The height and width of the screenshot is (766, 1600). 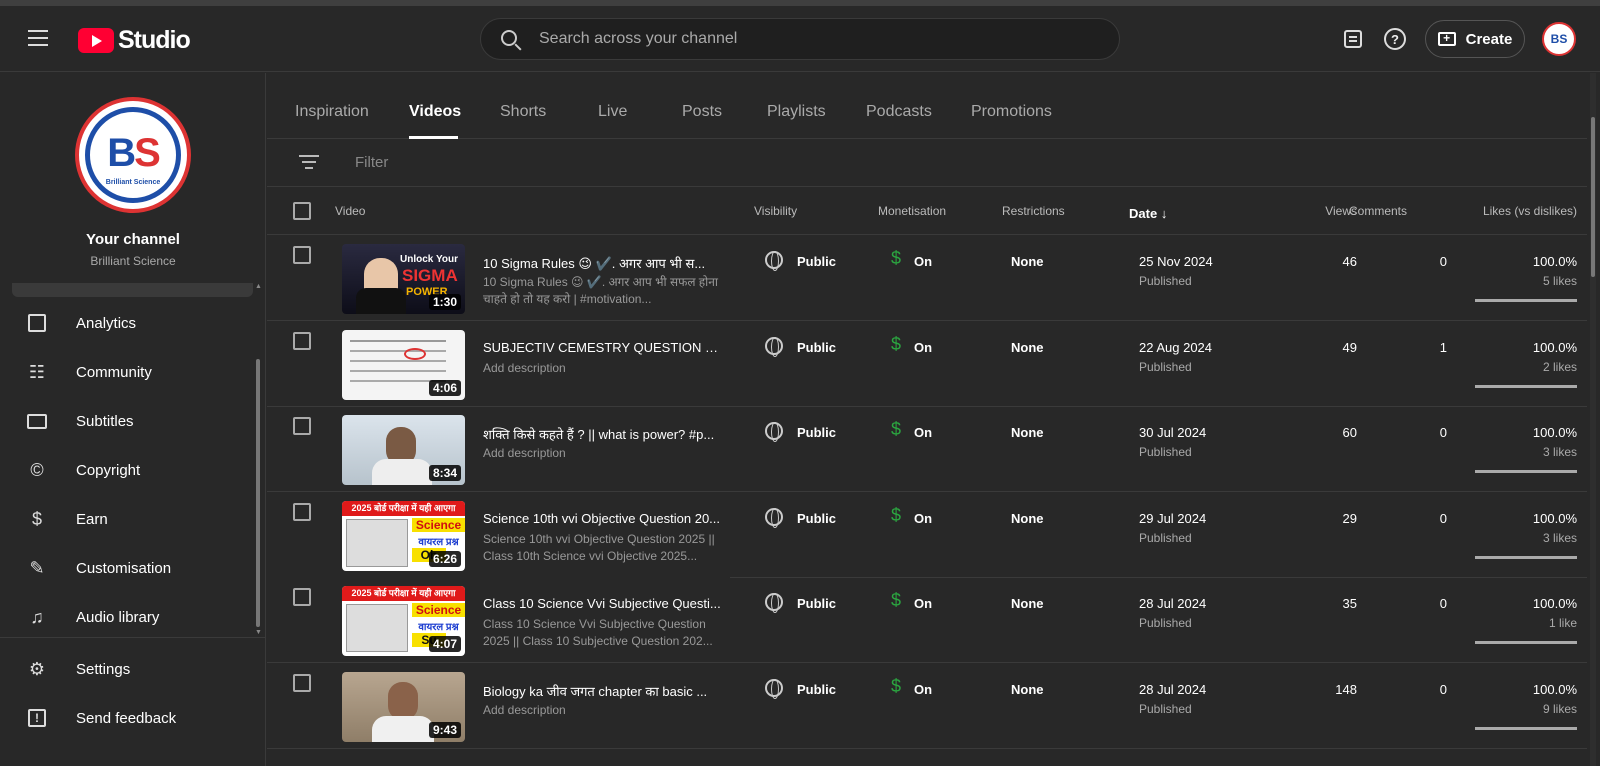 I want to click on tab-playlists: Playlists, so click(x=796, y=112).